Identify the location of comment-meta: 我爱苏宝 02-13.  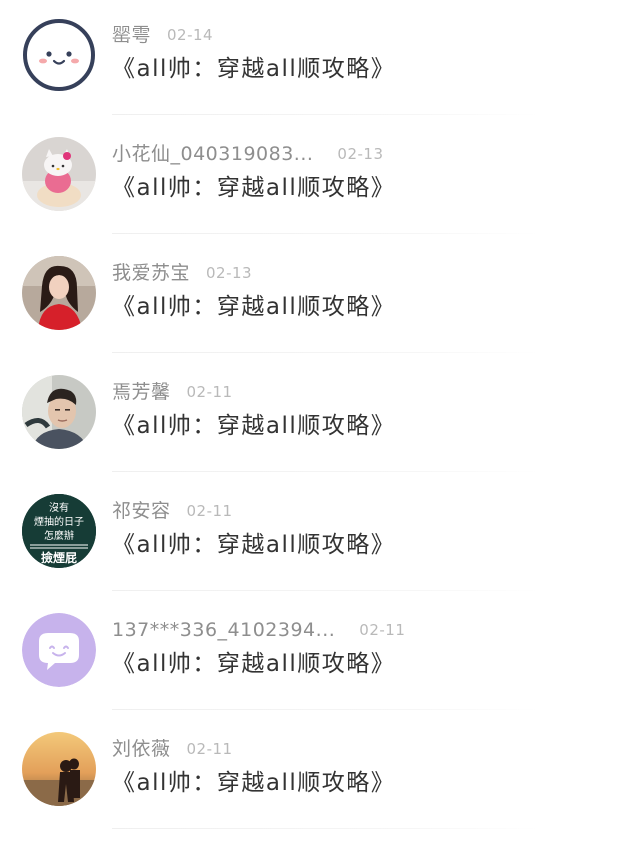
(182, 273).